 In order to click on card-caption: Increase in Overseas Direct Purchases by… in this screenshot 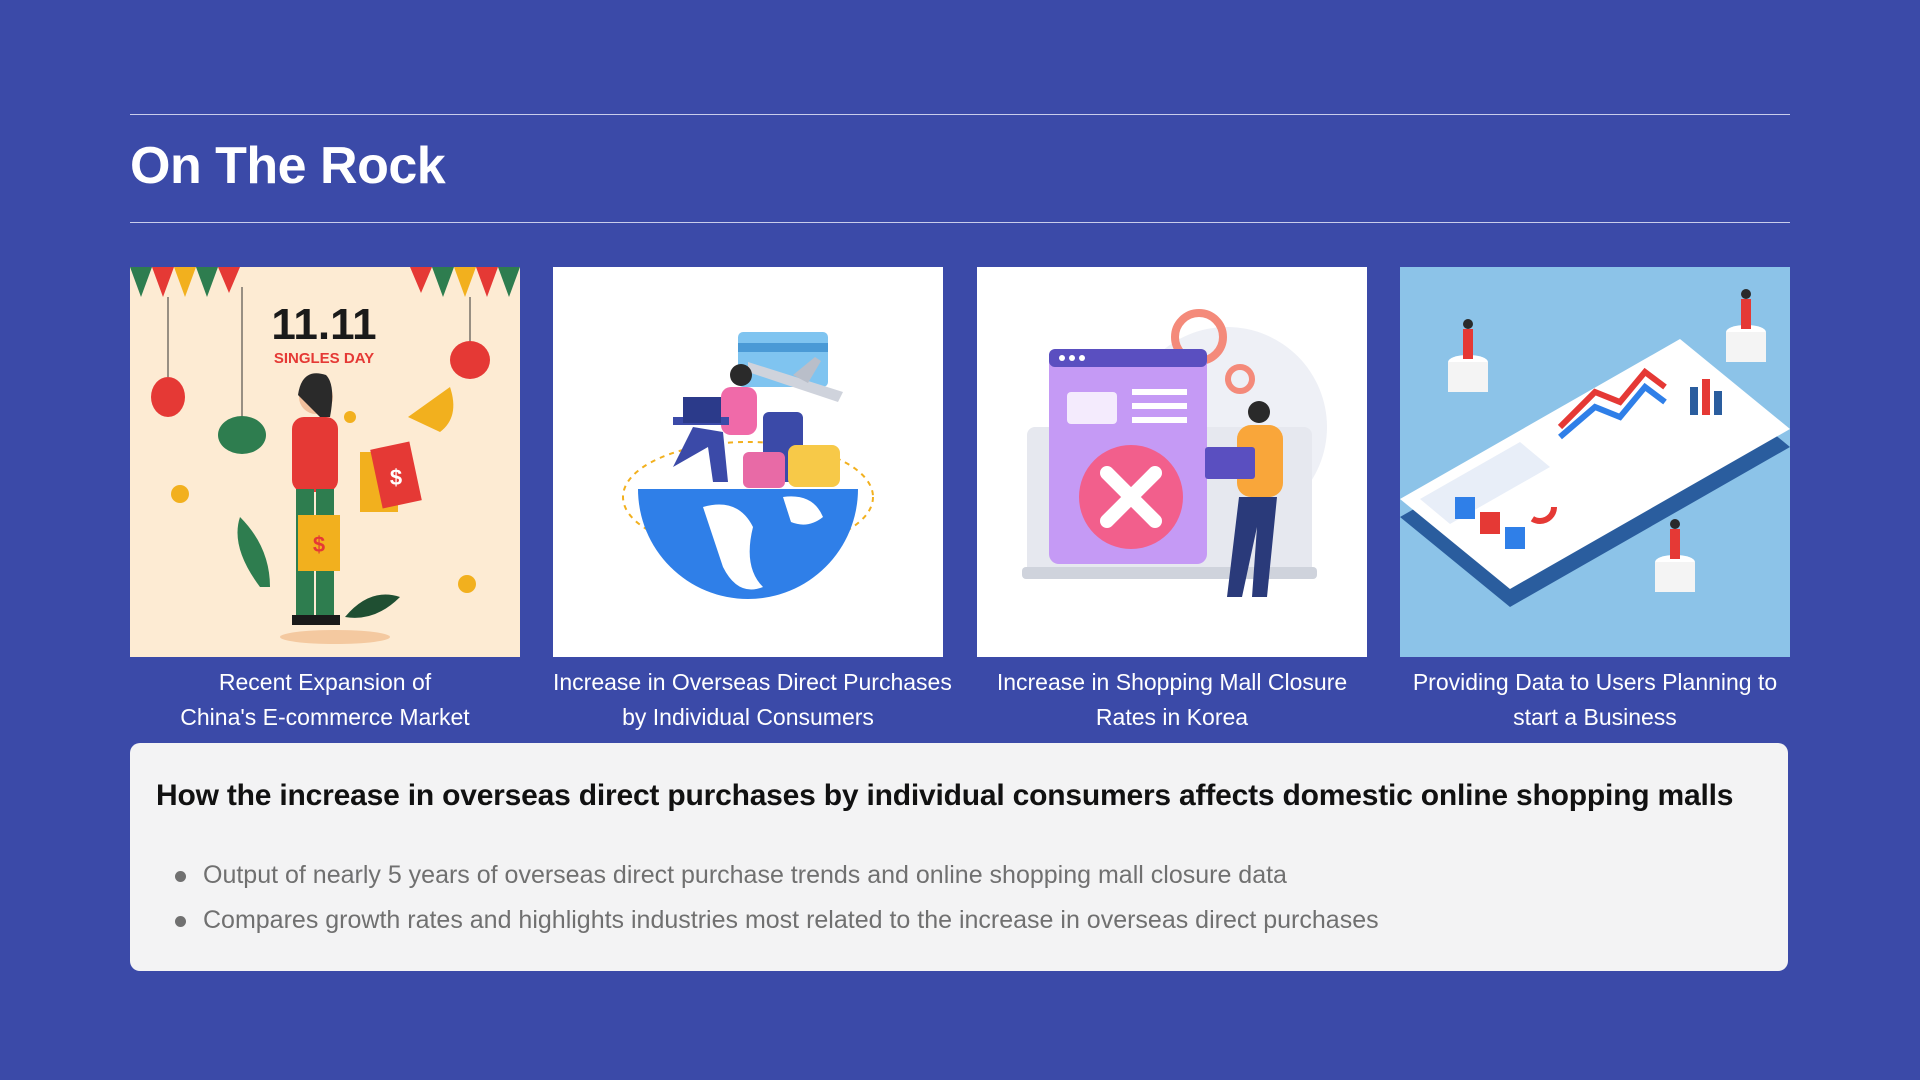, I will do `click(752, 699)`.